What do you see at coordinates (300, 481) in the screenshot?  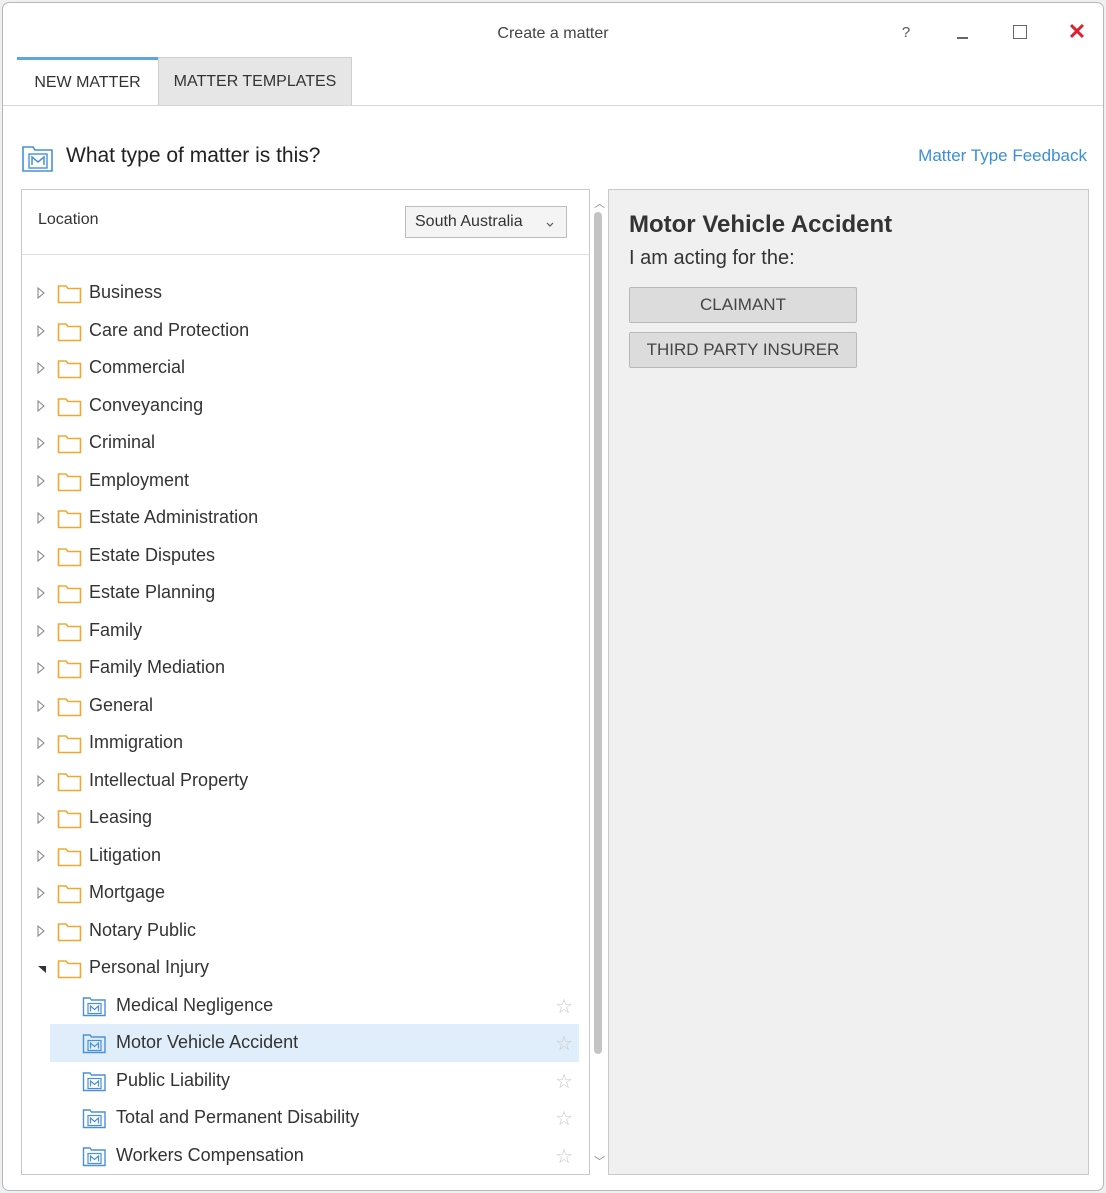 I see `tree-folder-row: Employment` at bounding box center [300, 481].